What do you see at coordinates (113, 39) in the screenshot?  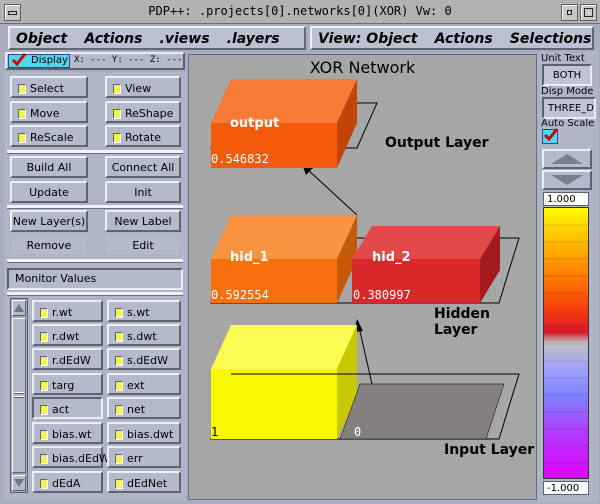 I see `menu-actions: Actions` at bounding box center [113, 39].